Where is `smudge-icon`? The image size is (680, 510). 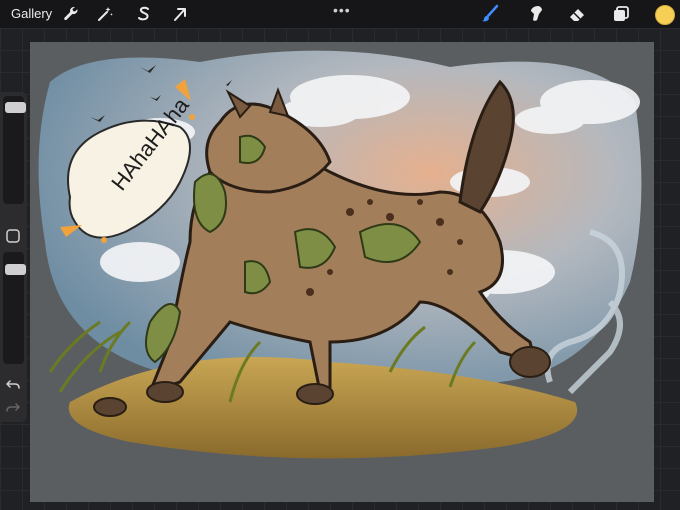 smudge-icon is located at coordinates (536, 14).